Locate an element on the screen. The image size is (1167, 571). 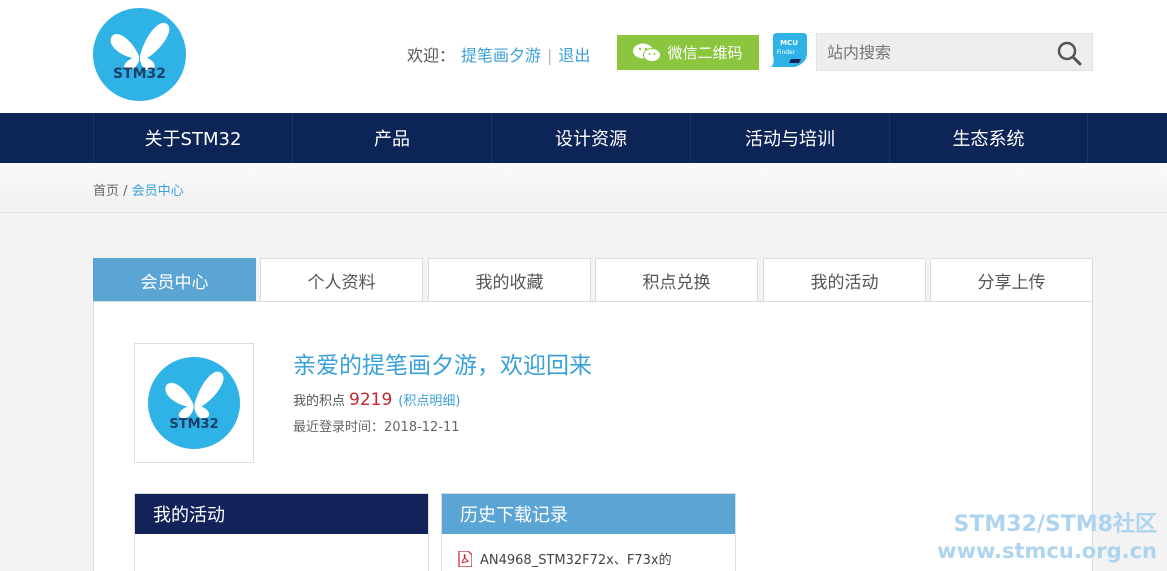
points-line: 我的积点 9219 (积点明细) is located at coordinates (376, 400).